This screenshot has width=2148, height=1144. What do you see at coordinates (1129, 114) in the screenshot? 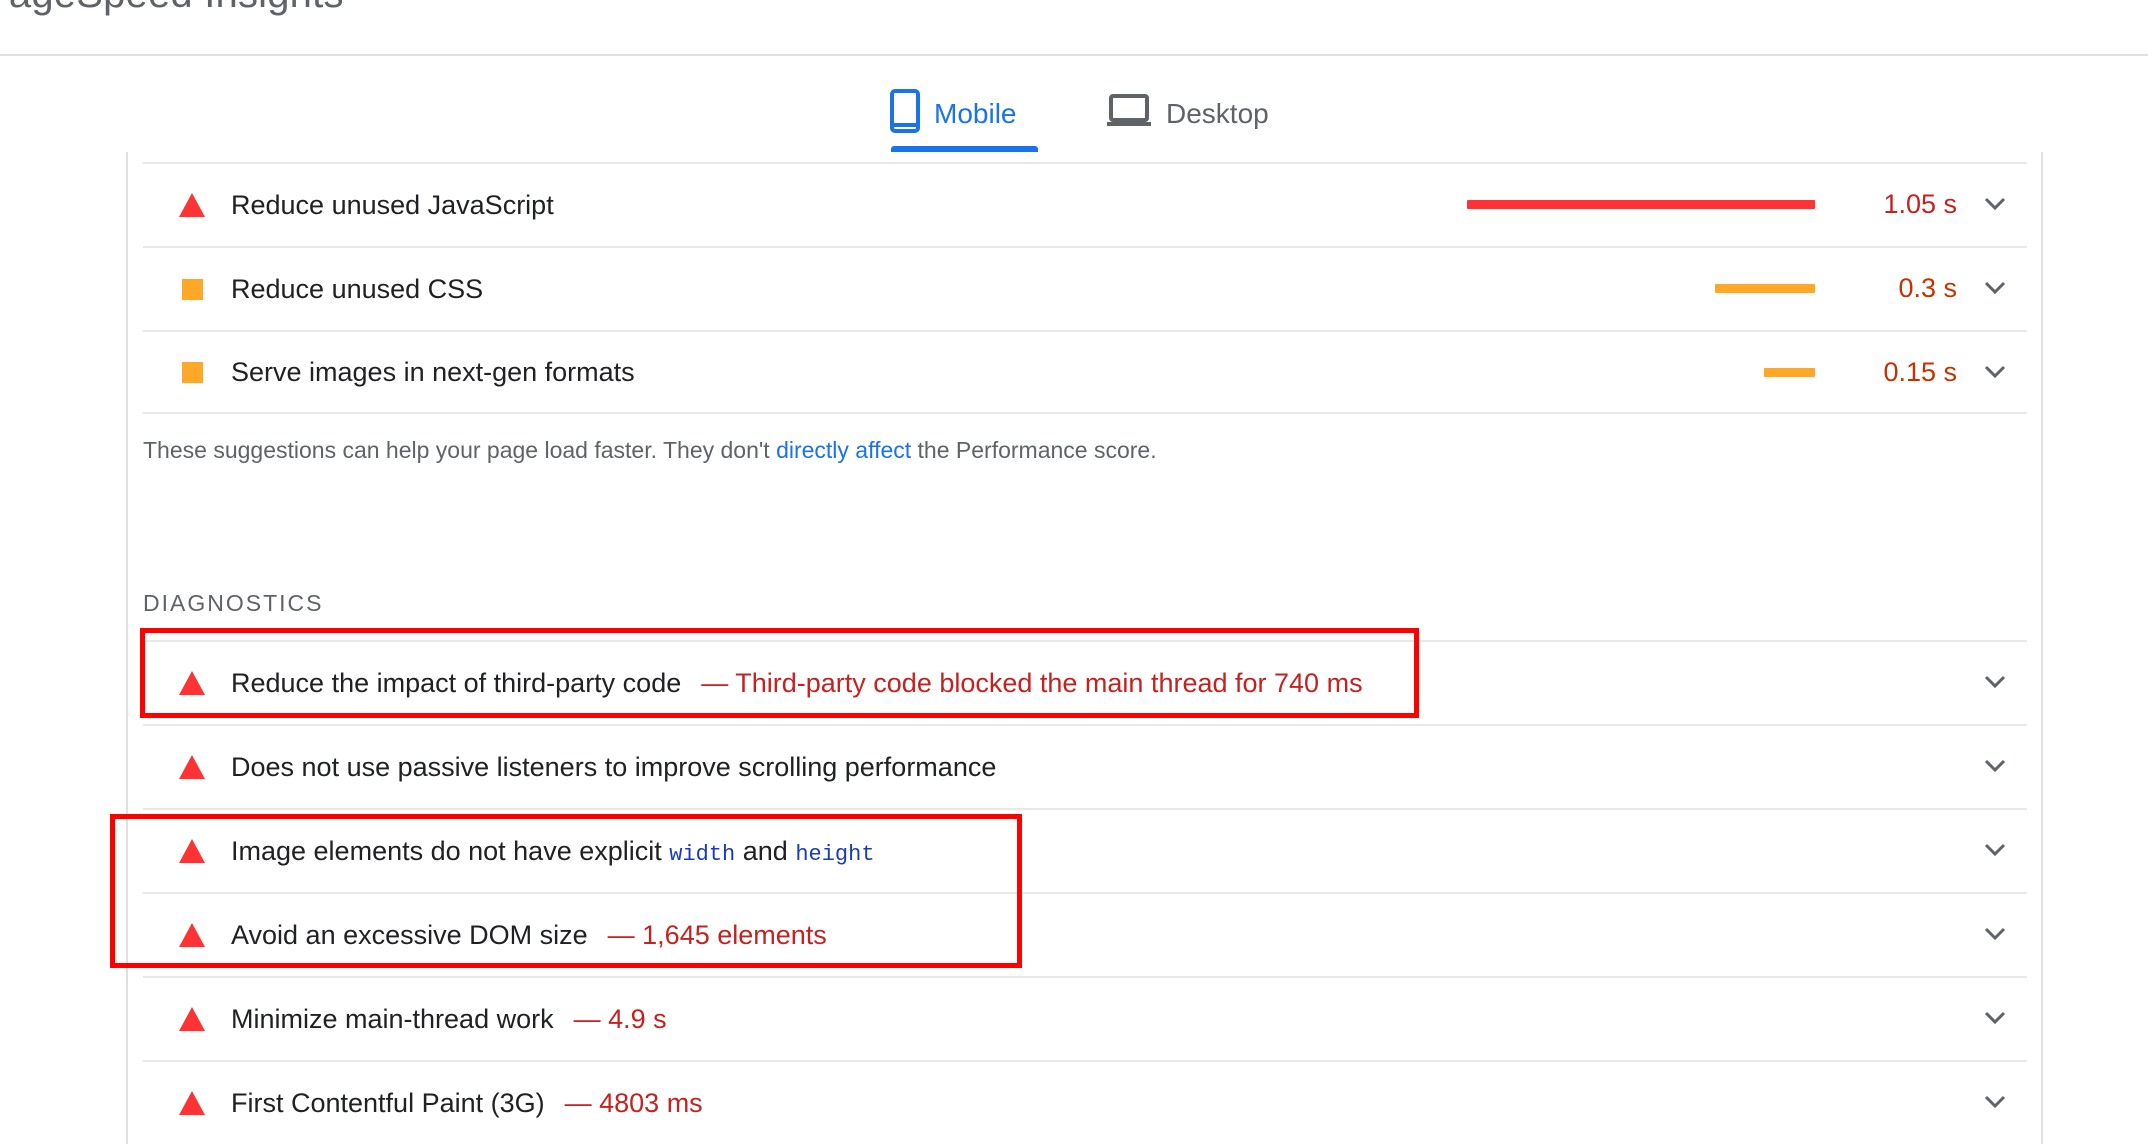
I see `laptop-icon` at bounding box center [1129, 114].